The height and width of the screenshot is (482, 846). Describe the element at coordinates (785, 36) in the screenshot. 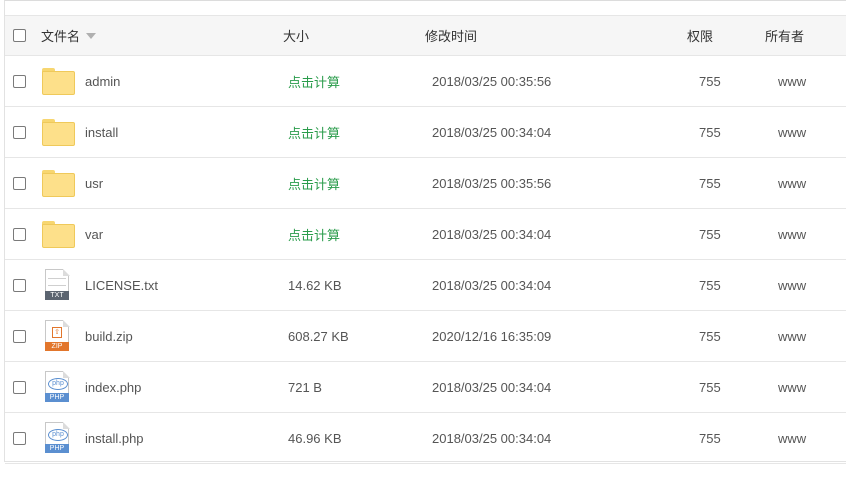

I see `header-owner: 所有者` at that location.